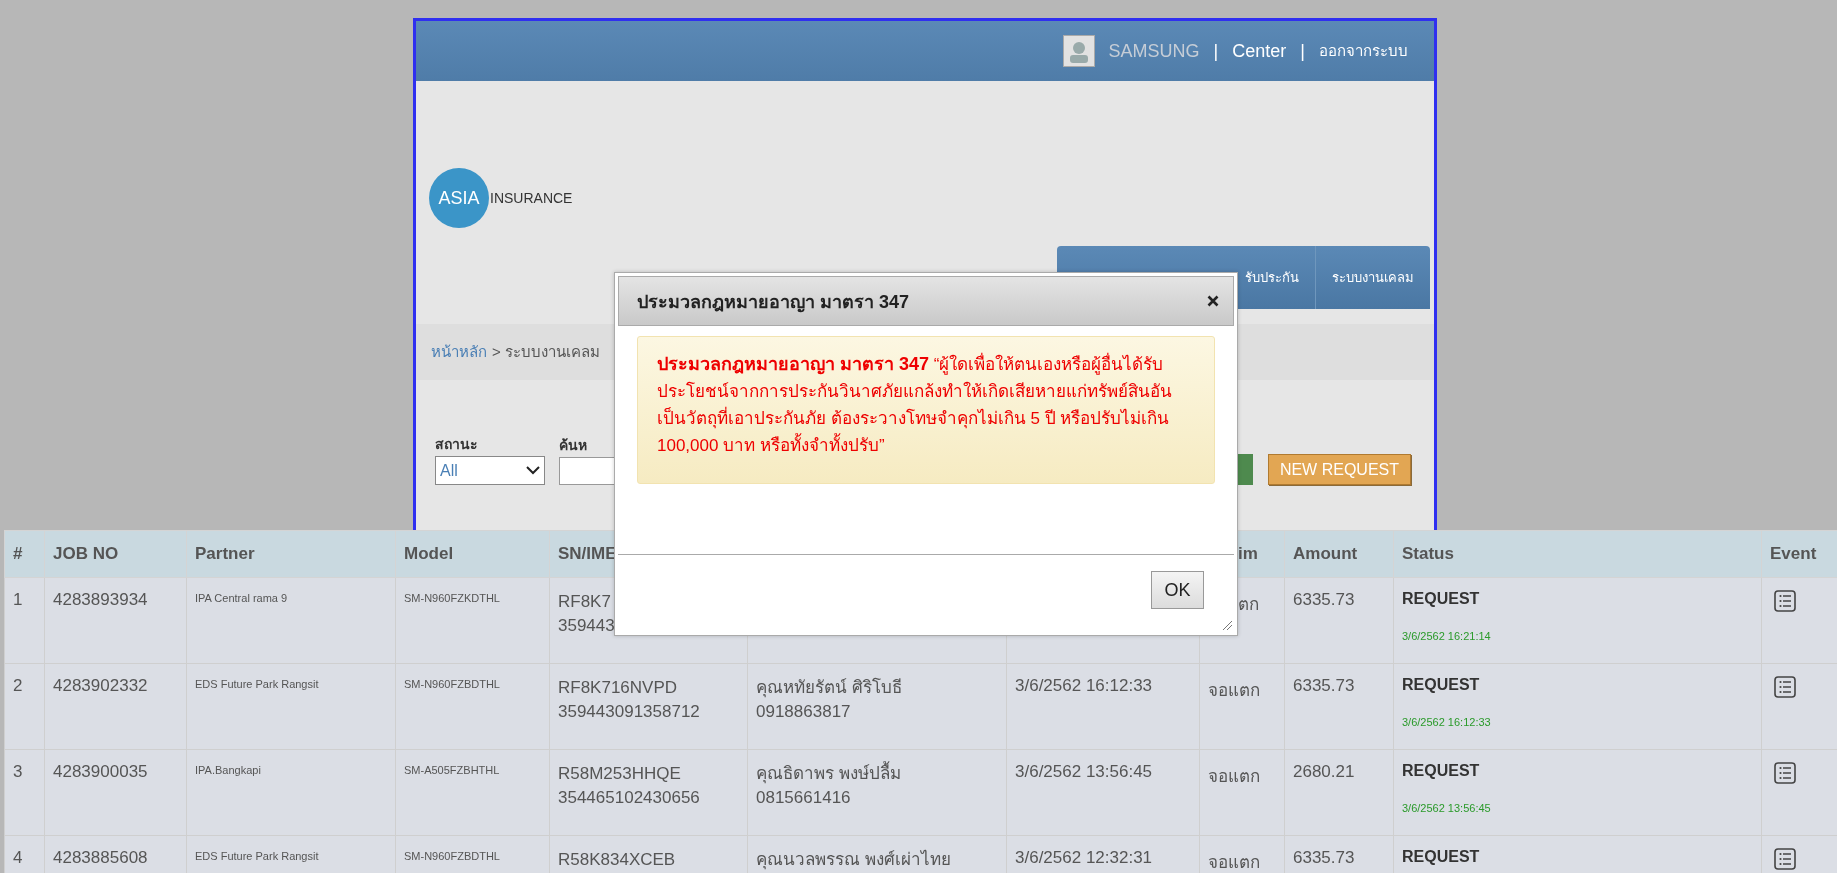  Describe the element at coordinates (100, 857) in the screenshot. I see `job-number: 4283885608` at that location.